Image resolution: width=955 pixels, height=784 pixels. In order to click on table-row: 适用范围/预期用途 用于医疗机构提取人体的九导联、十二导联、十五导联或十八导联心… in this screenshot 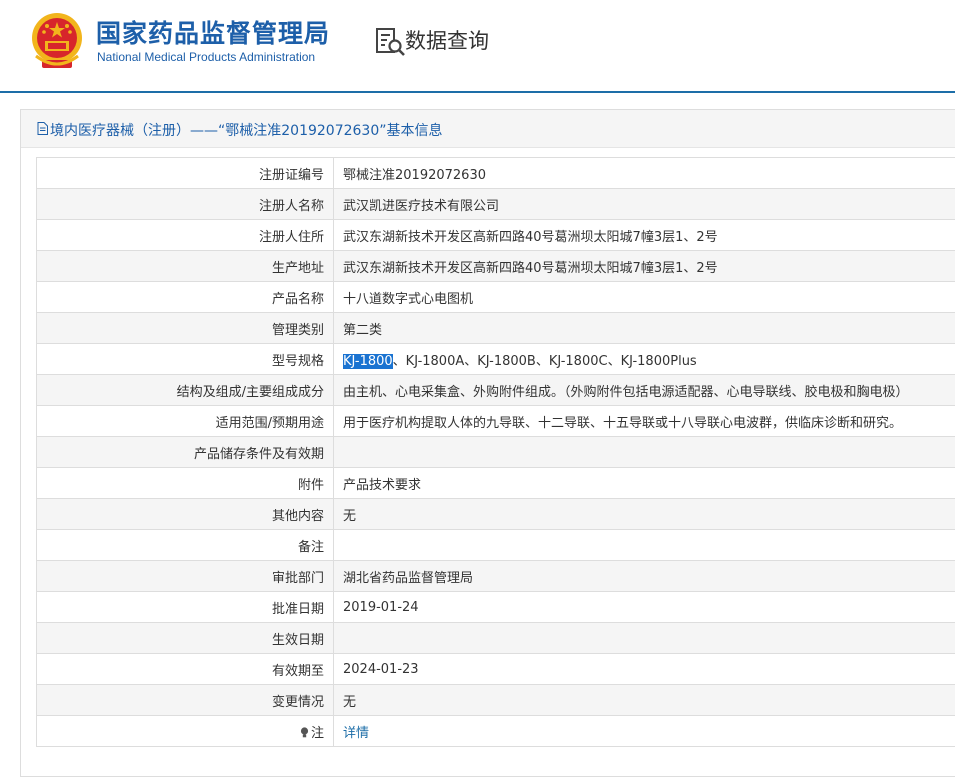, I will do `click(495, 421)`.